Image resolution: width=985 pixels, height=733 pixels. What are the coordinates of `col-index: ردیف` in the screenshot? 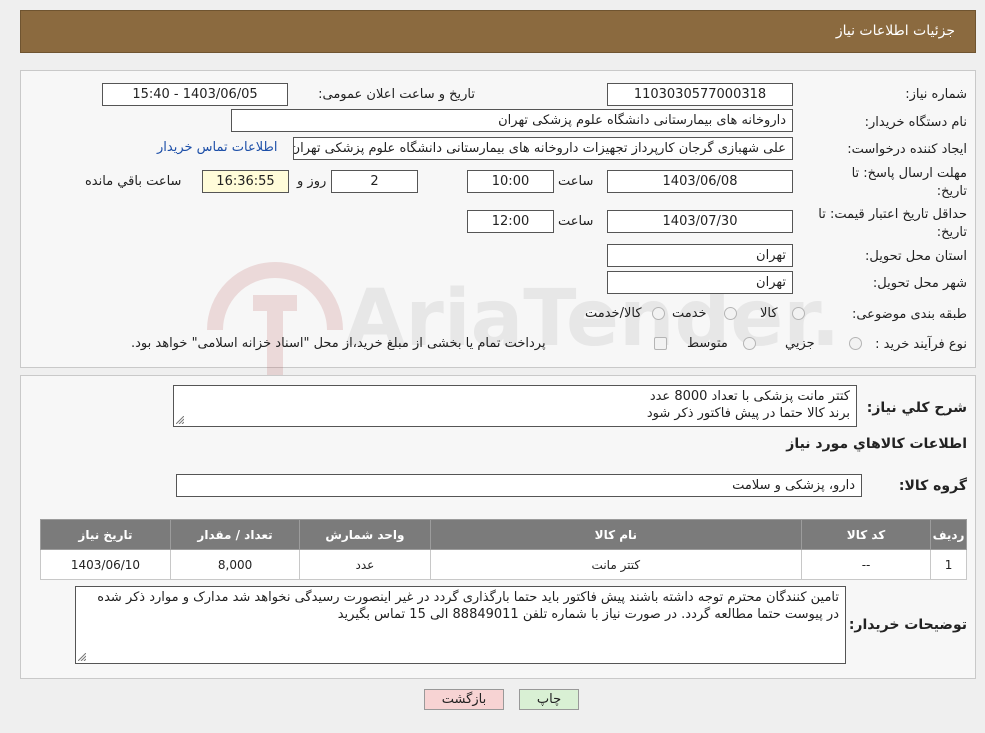 It's located at (948, 534).